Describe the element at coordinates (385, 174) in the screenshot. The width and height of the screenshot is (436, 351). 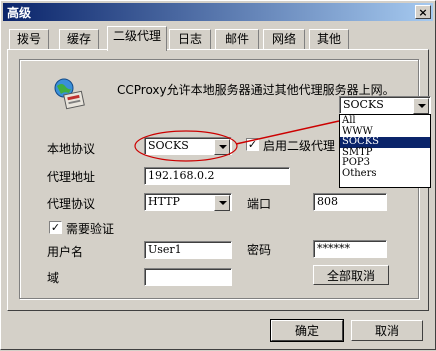
I see `dropdown-option-others: Others` at that location.